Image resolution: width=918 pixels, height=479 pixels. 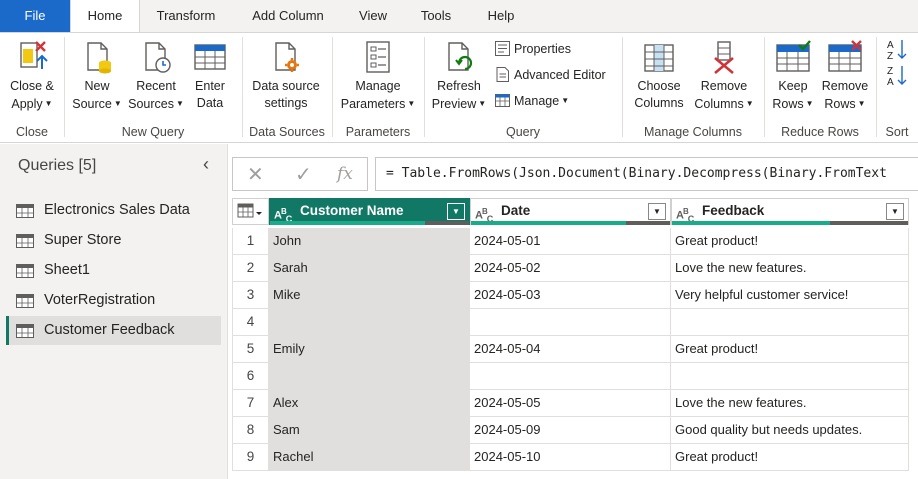 What do you see at coordinates (369, 268) in the screenshot?
I see `table-cell: Sarah` at bounding box center [369, 268].